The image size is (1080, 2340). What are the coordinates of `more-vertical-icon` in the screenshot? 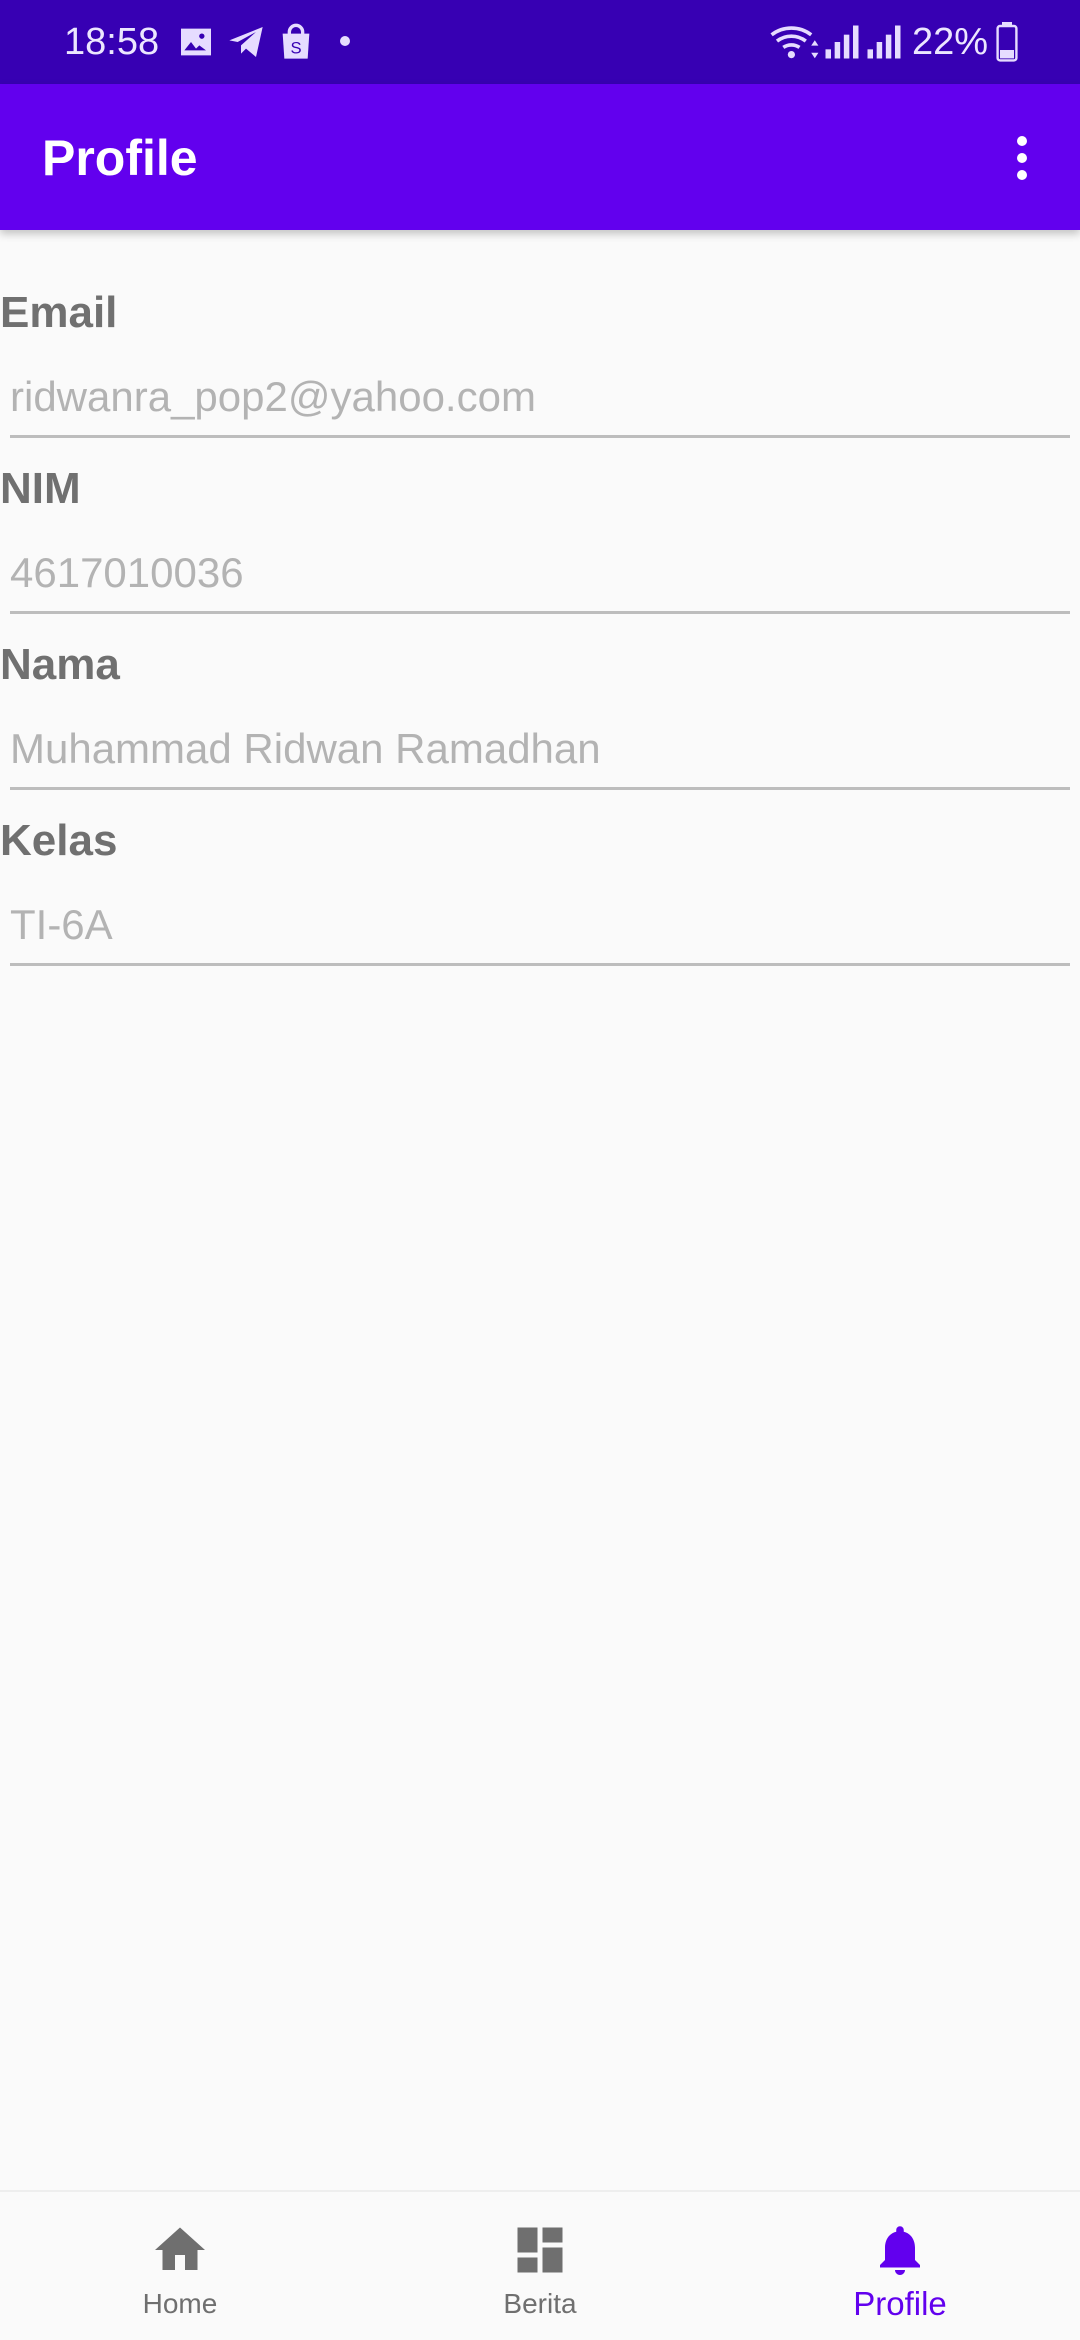 It's located at (1022, 158).